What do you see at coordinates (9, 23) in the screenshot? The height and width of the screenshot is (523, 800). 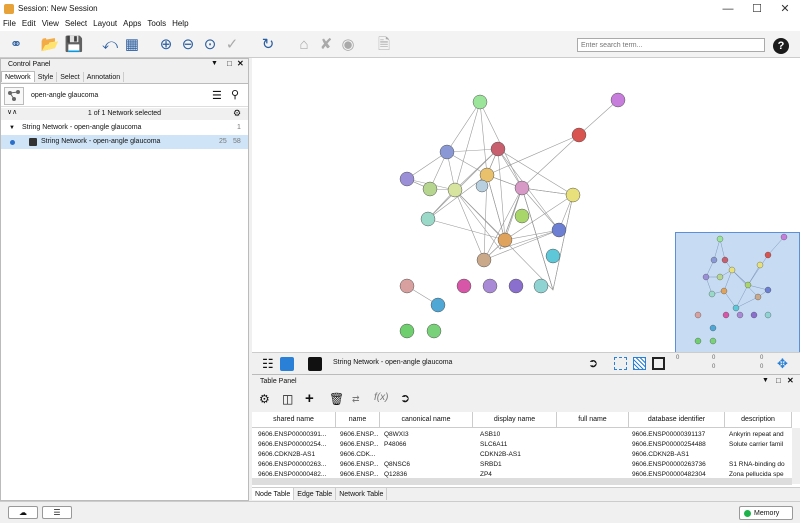 I see `menu-file: File` at bounding box center [9, 23].